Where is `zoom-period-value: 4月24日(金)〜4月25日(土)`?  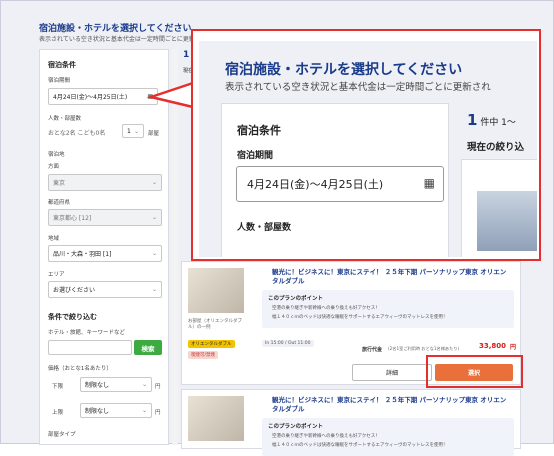
zoom-period-value: 4月24日(金)〜4月25日(土) is located at coordinates (315, 184).